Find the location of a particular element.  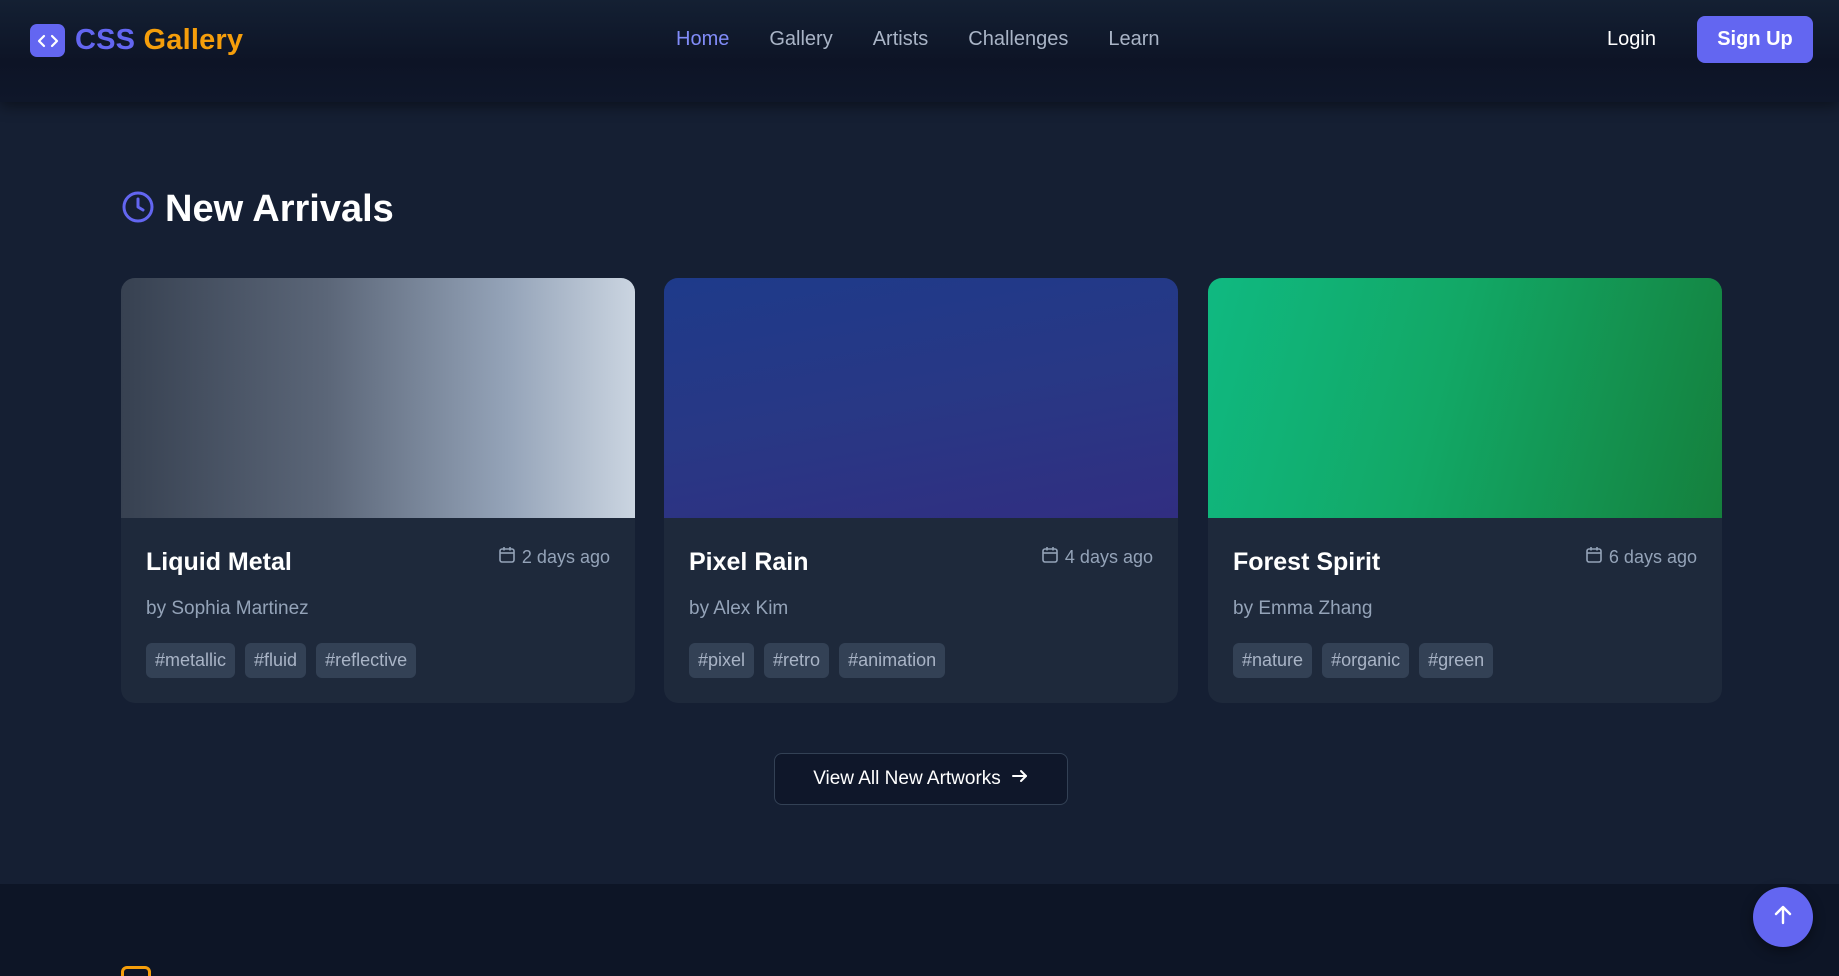

tag: #organic is located at coordinates (1366, 660).